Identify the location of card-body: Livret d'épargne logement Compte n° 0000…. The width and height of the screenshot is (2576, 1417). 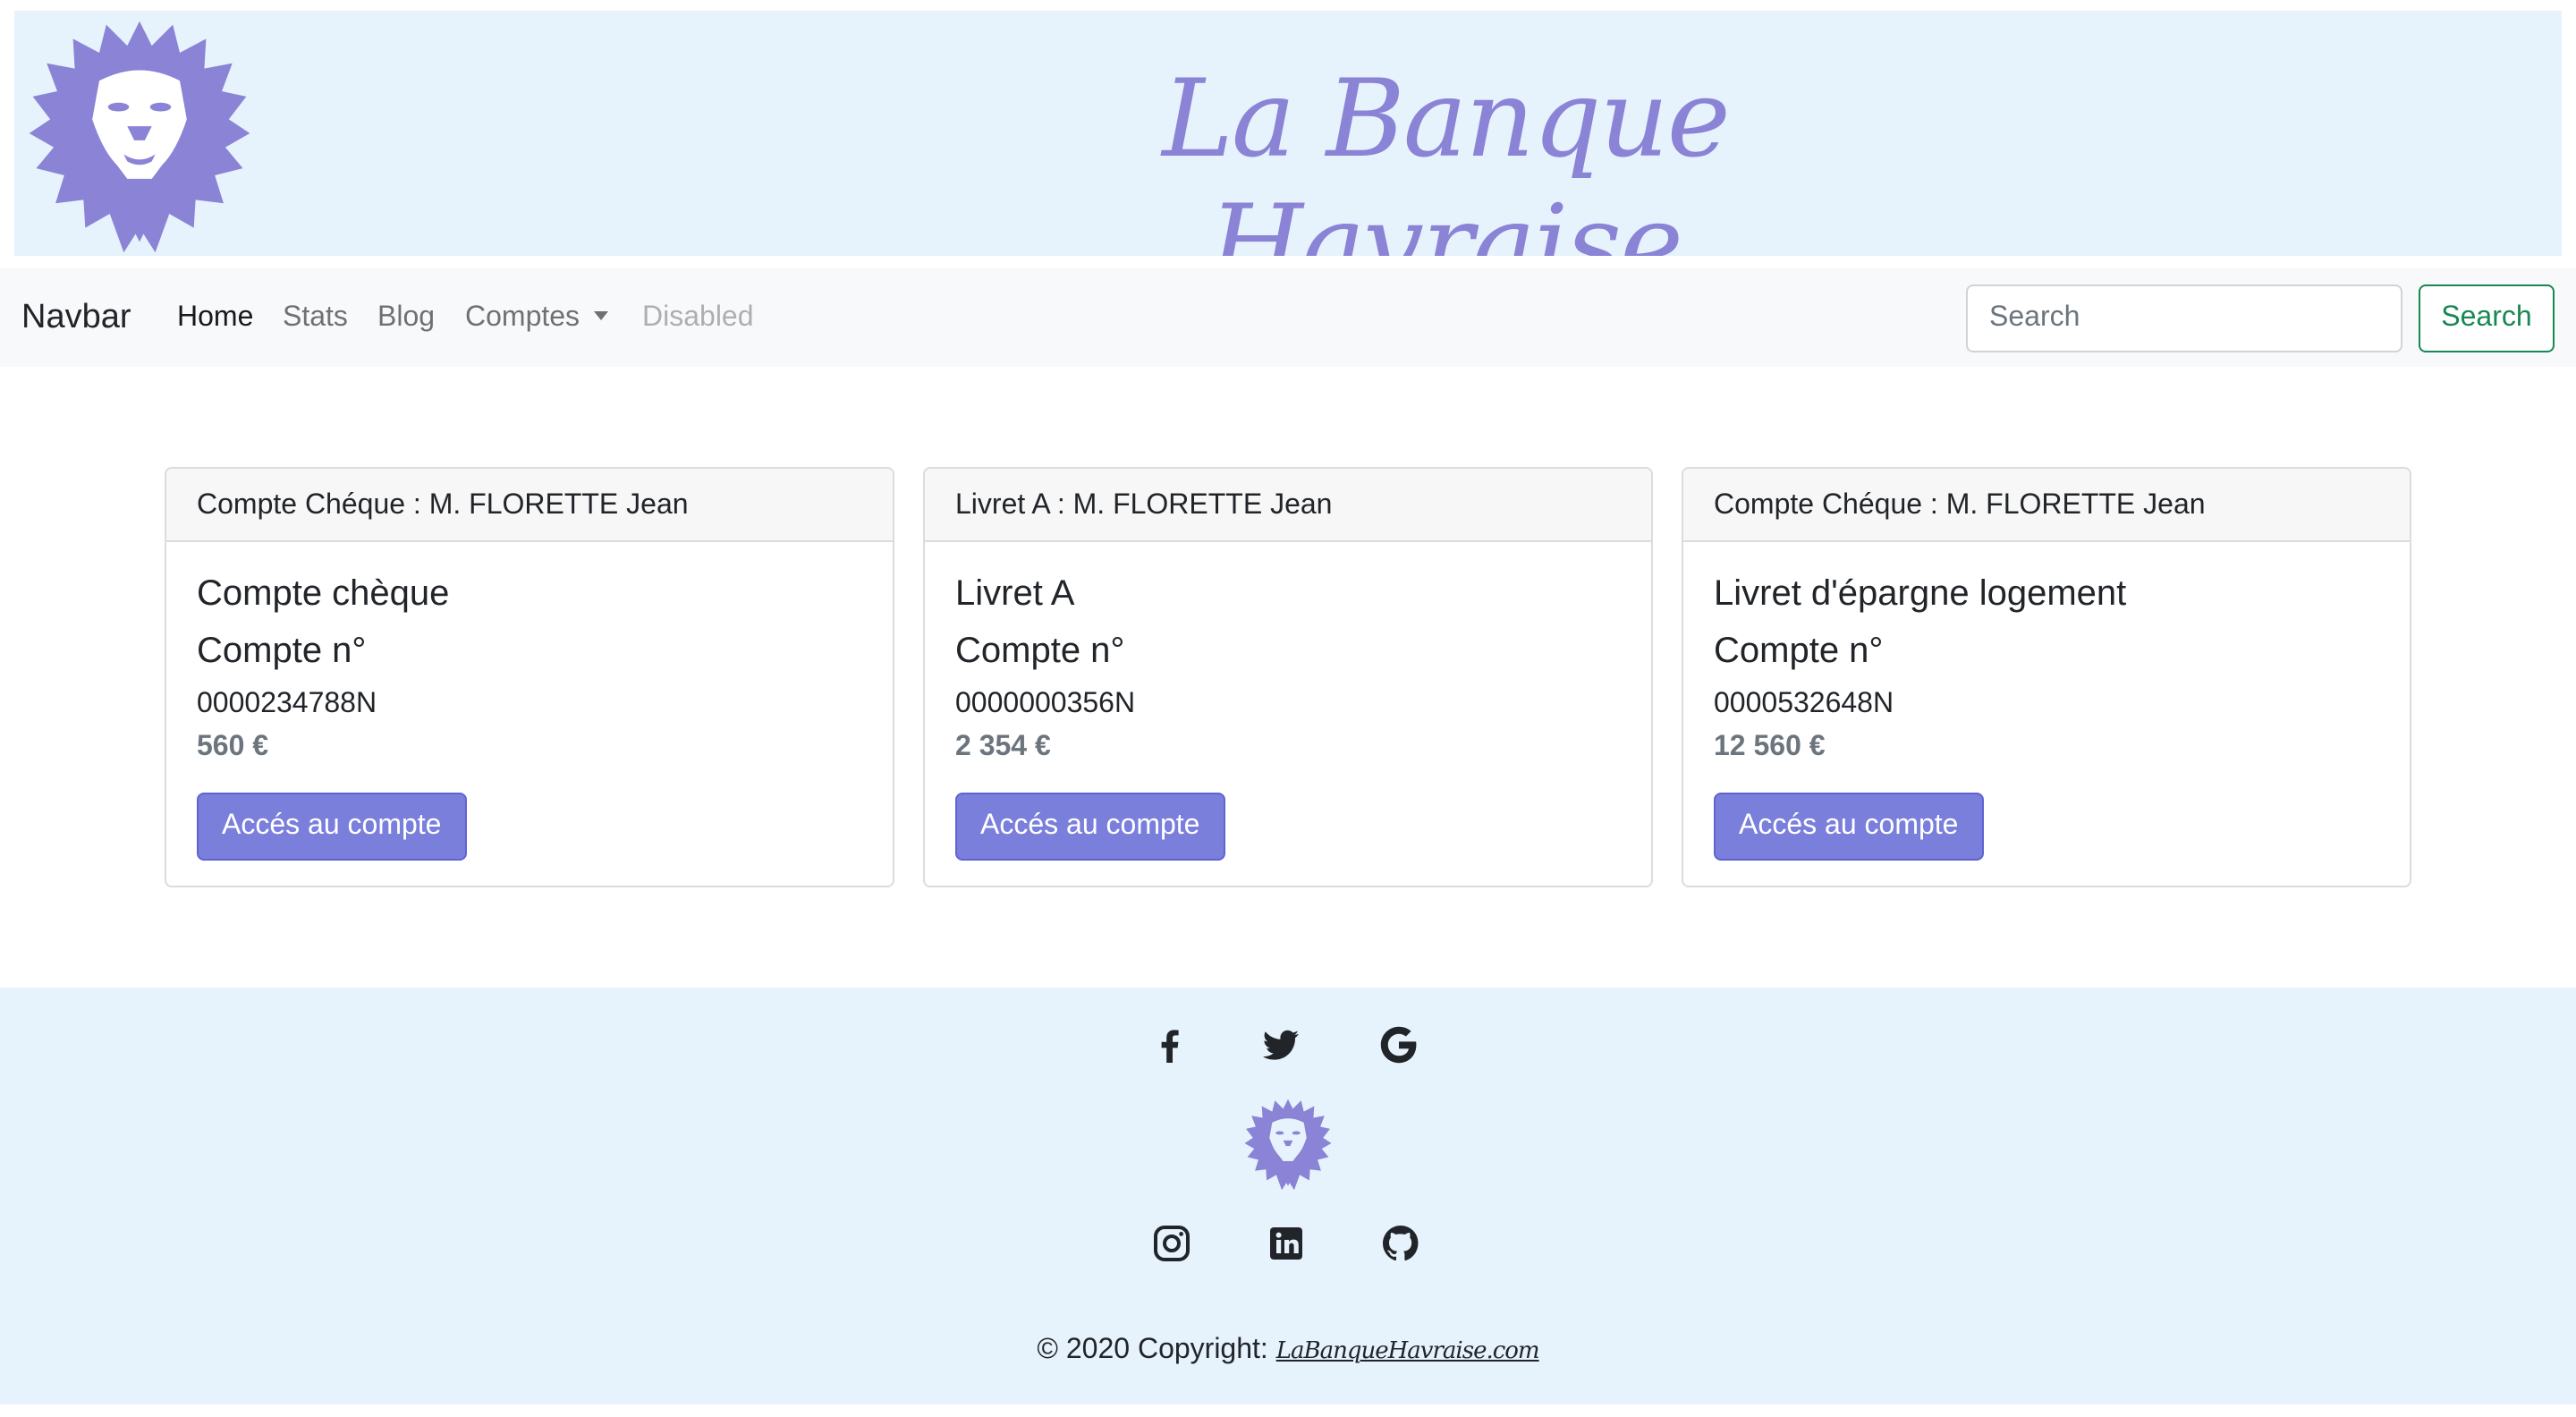
(2046, 717).